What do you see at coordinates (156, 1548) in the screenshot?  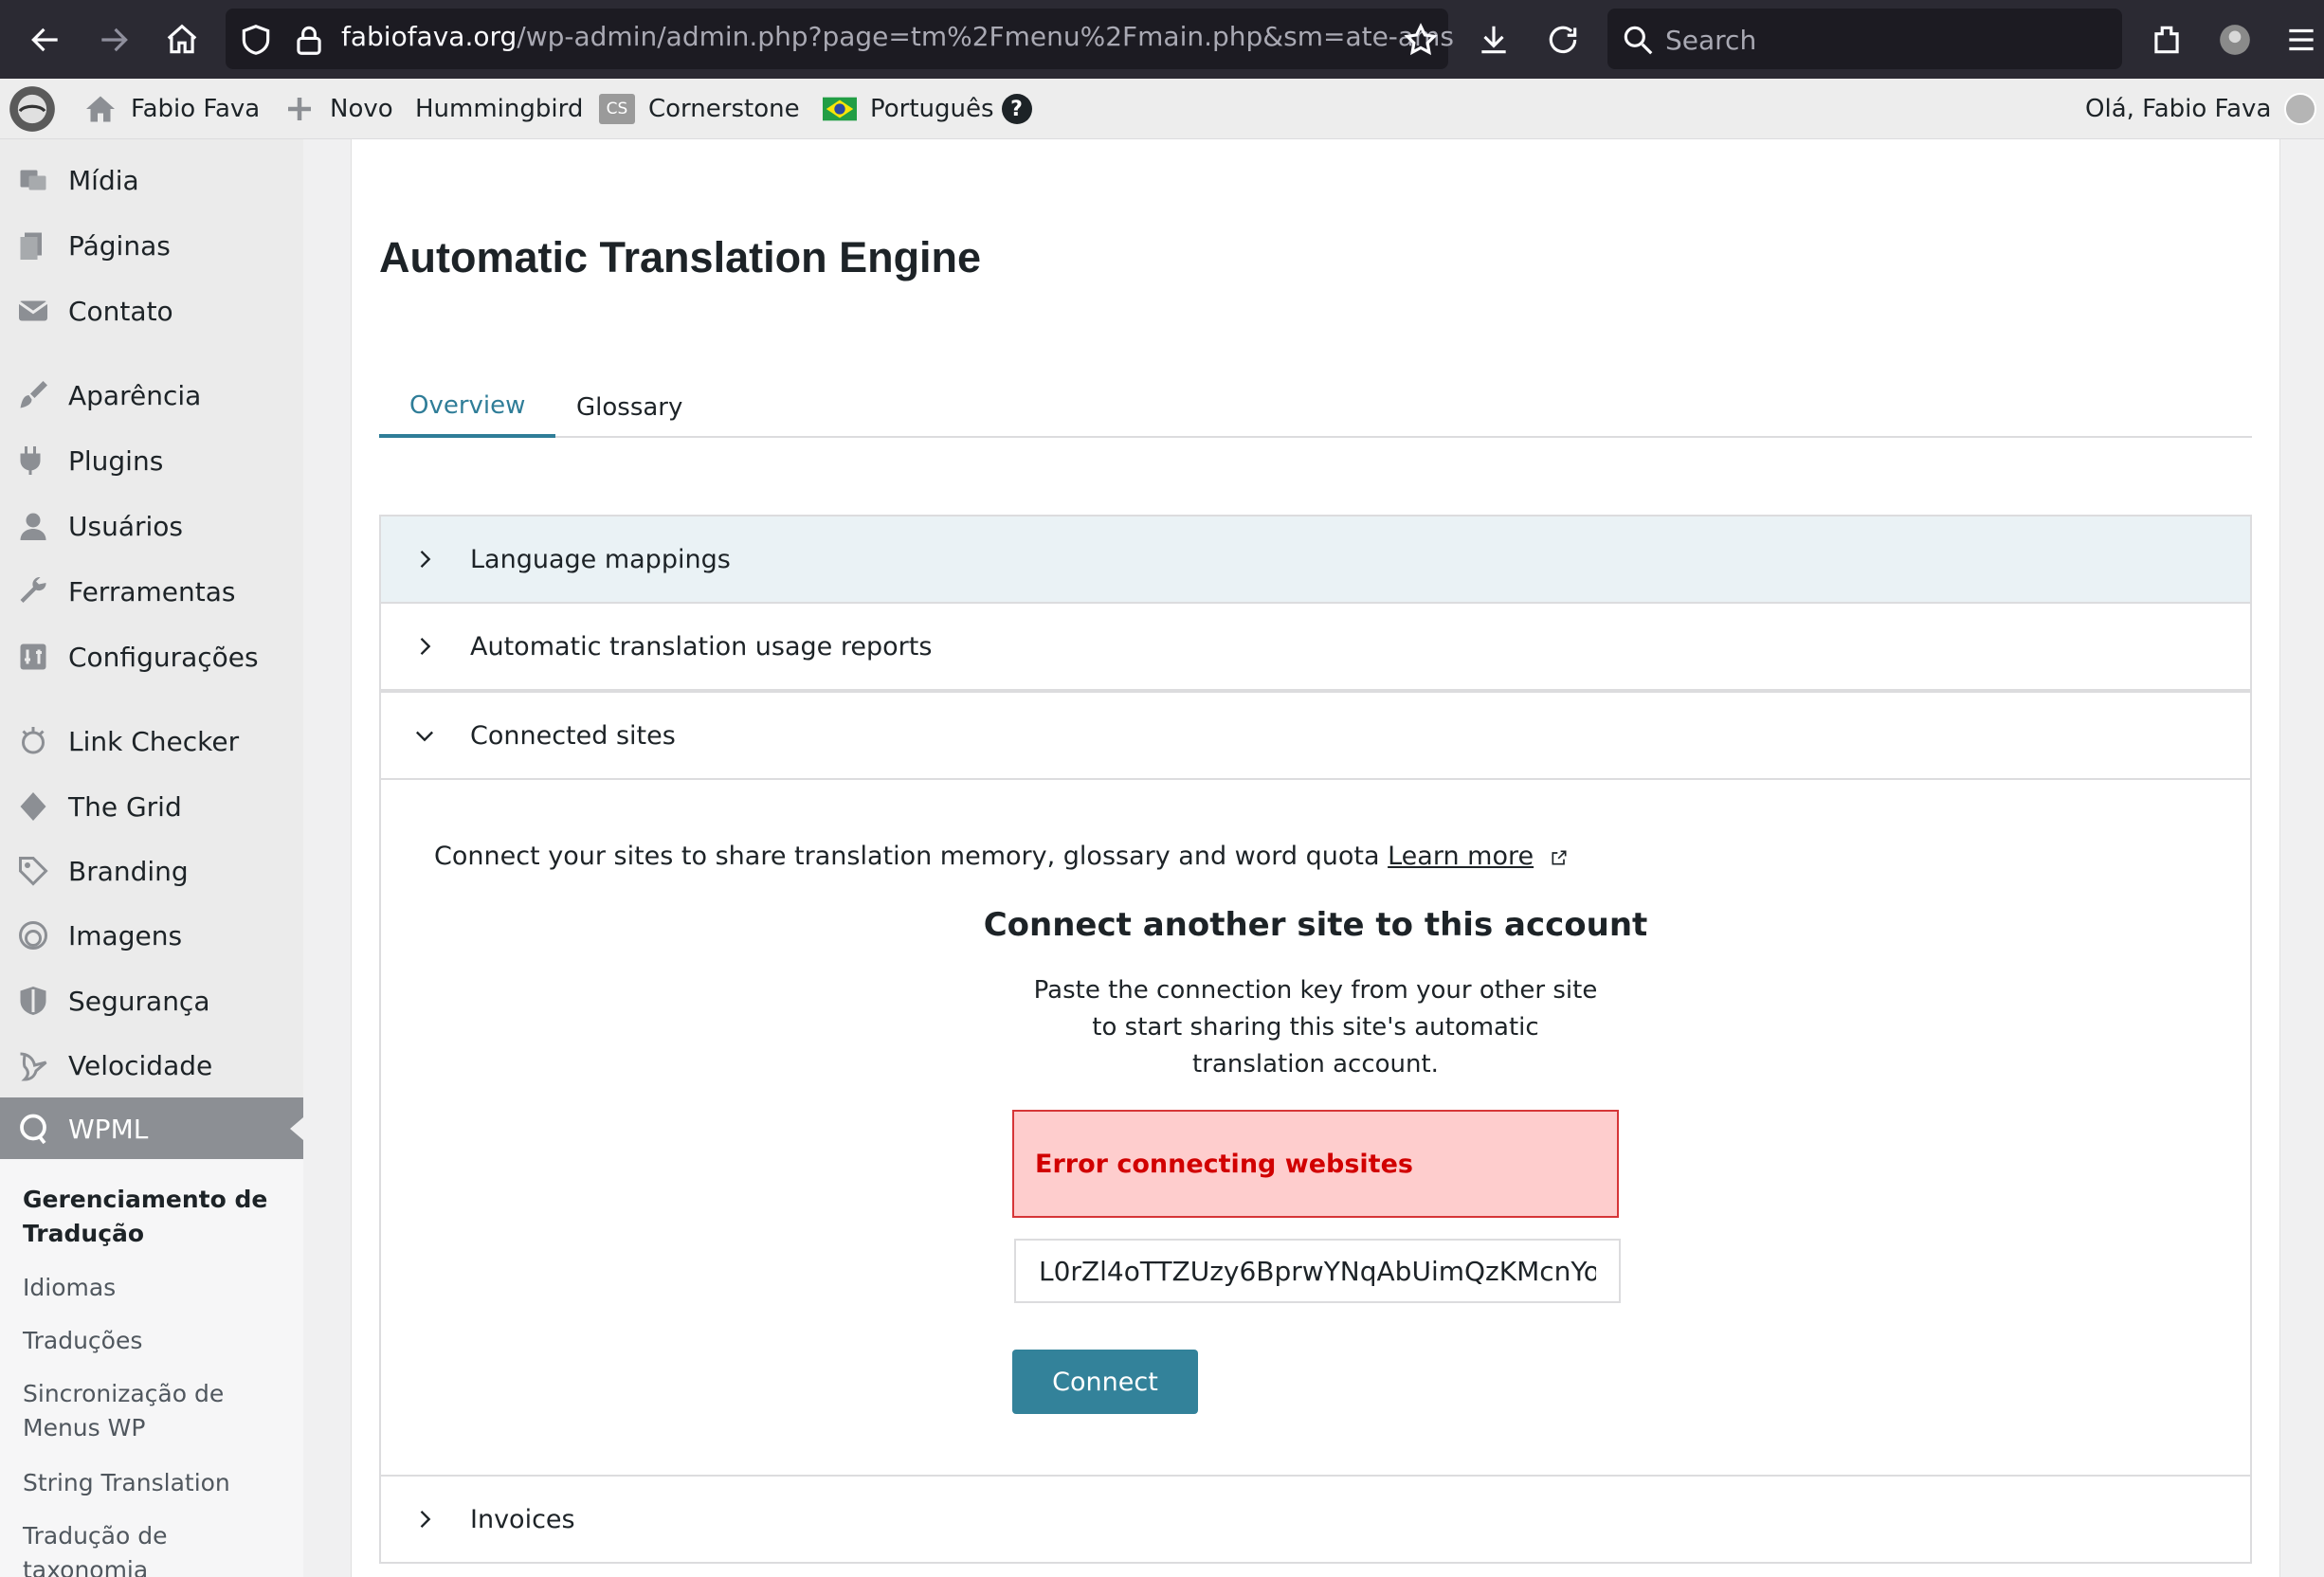 I see `submenu-item: Tradução de taxonomia` at bounding box center [156, 1548].